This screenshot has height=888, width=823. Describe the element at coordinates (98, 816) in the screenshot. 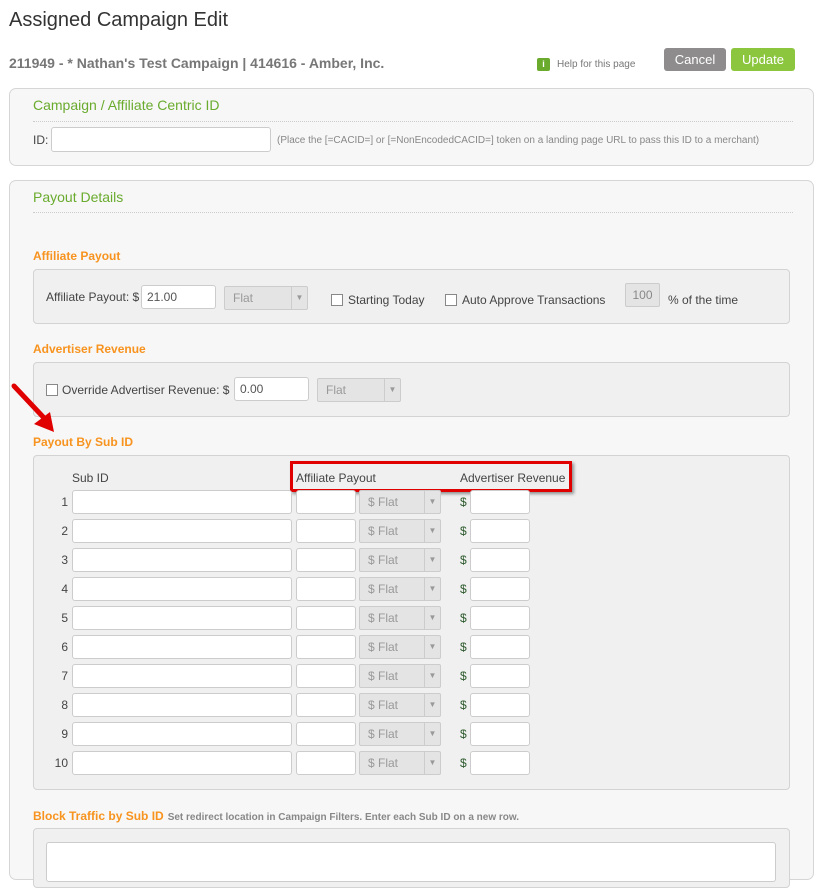

I see `block-traffic-heading: Block Traffic by Sub ID` at that location.